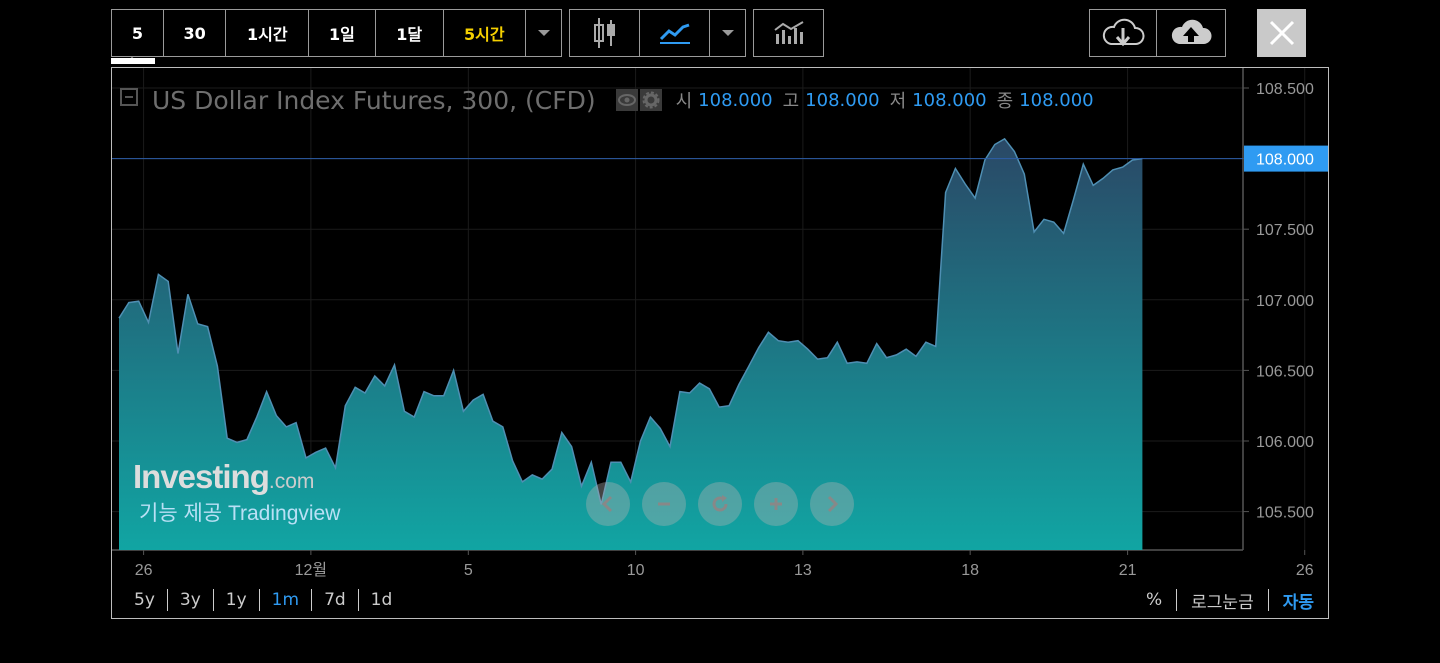 Image resolution: width=1440 pixels, height=663 pixels. Describe the element at coordinates (1285, 442) in the screenshot. I see `y-tick-label: 106.000` at that location.